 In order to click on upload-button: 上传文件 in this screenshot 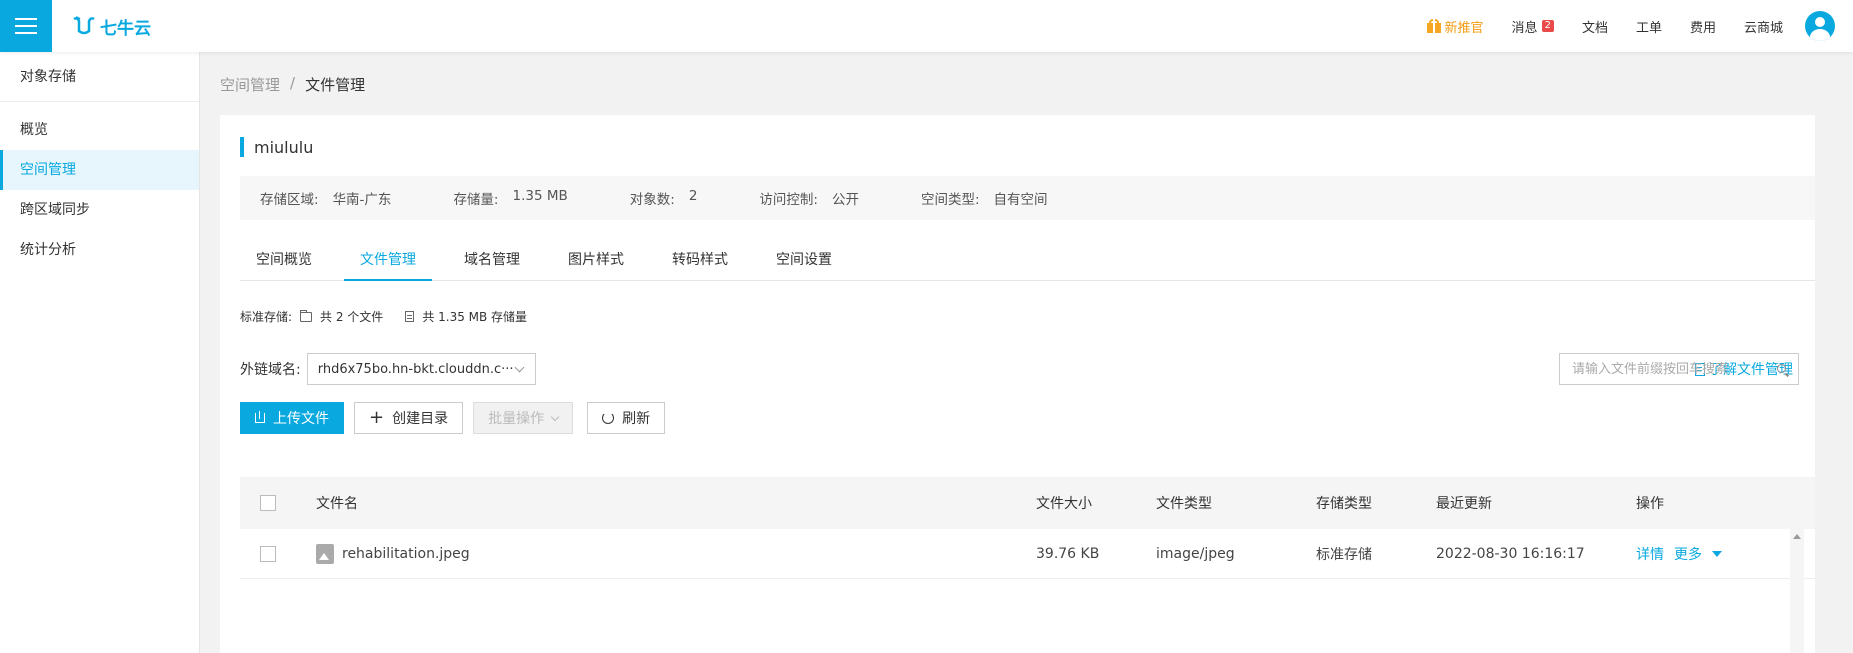, I will do `click(292, 418)`.